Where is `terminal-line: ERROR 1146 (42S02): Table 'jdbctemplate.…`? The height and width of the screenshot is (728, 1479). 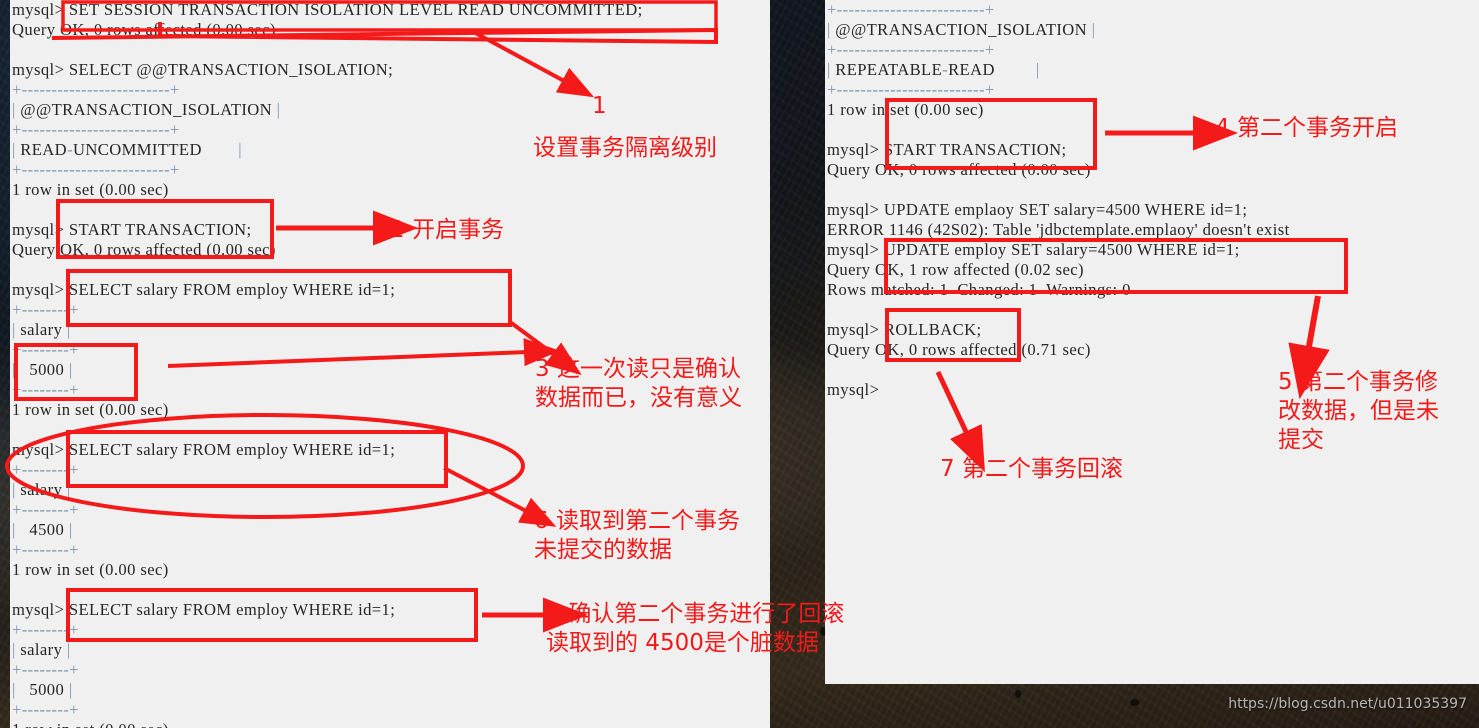
terminal-line: ERROR 1146 (42S02): Table 'jdbctemplate.… is located at coordinates (1058, 229).